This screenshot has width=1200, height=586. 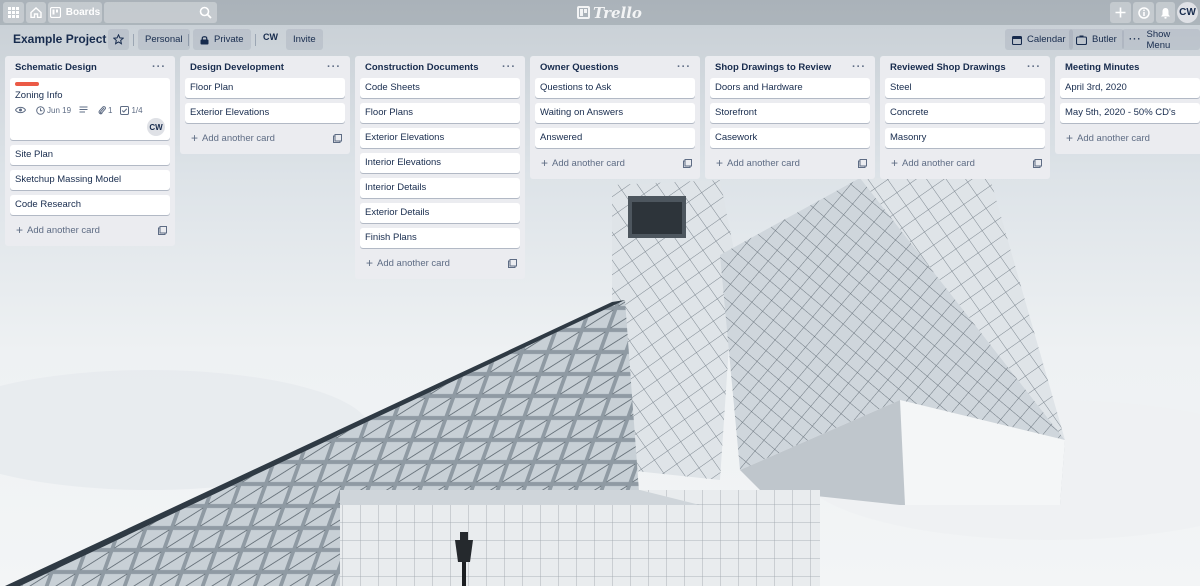 I want to click on attachments-count: 1, so click(x=110, y=110).